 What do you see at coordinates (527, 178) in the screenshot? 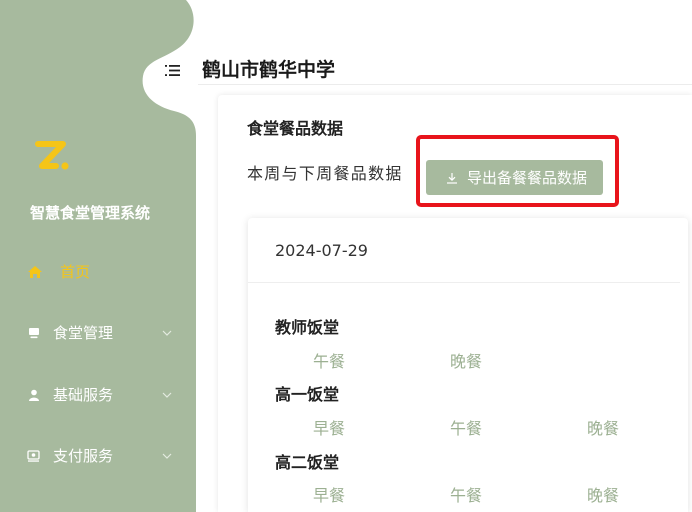
I see `export-button-label: 导出备餐餐品数据` at bounding box center [527, 178].